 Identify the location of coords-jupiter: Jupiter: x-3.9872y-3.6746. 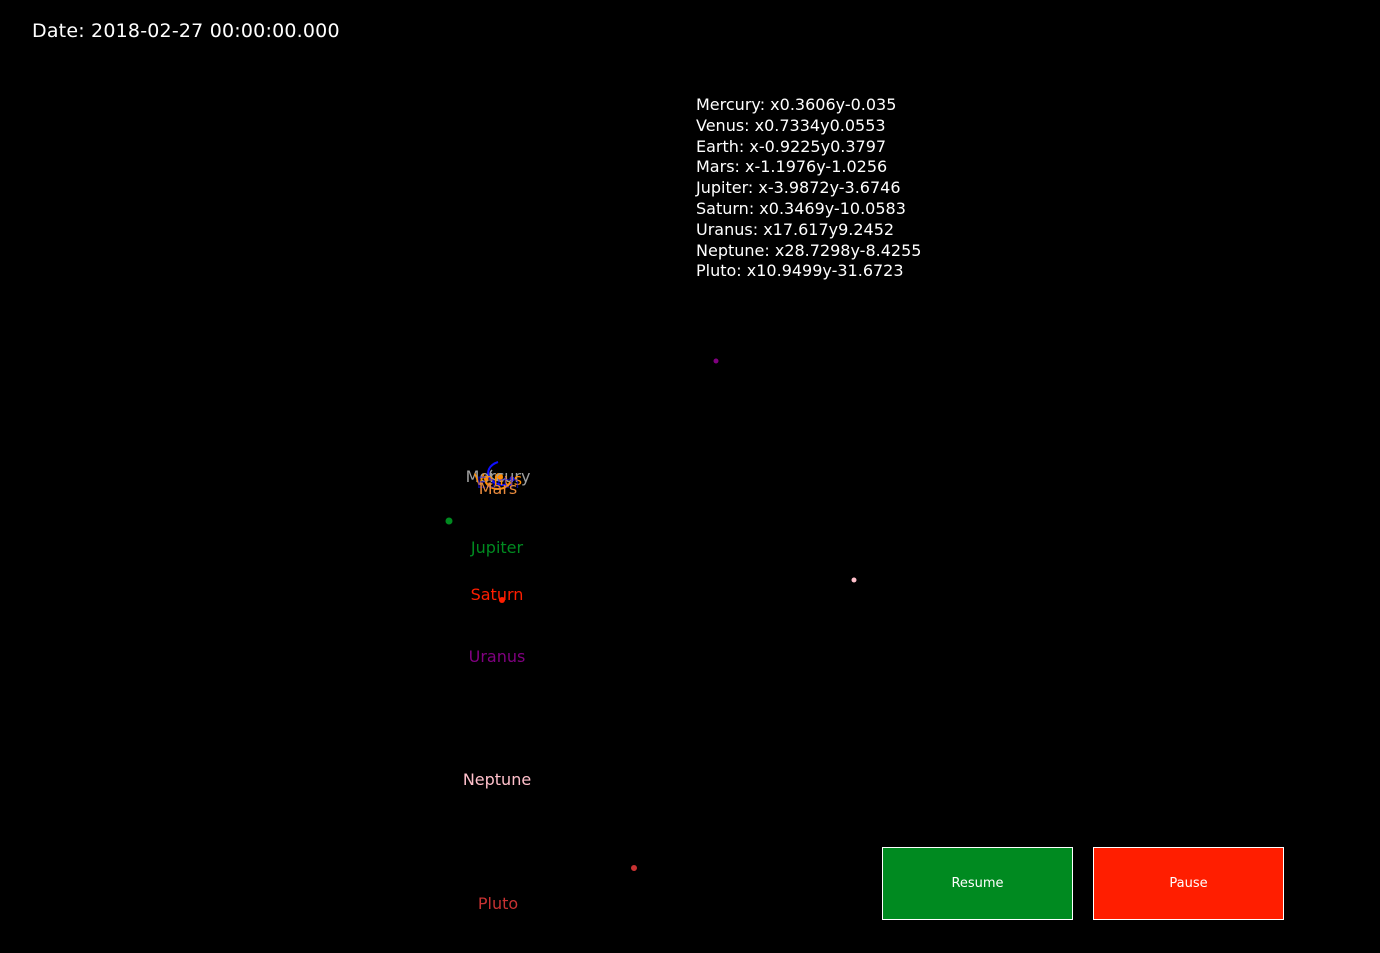
(798, 188).